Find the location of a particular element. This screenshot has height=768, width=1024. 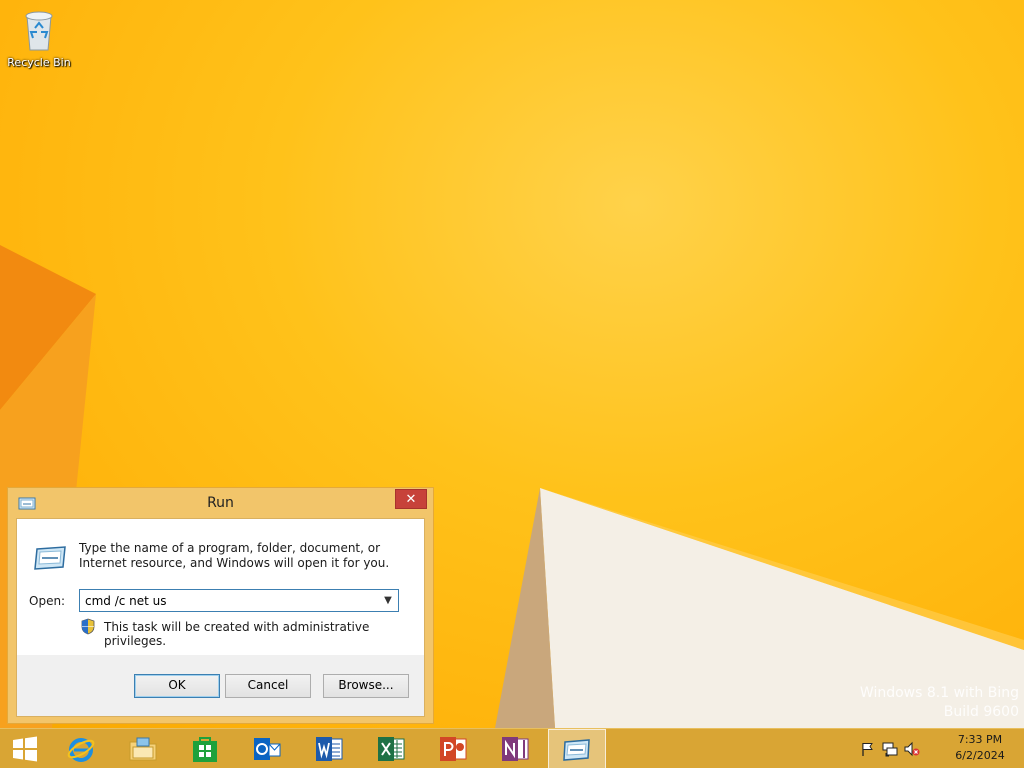

taskbar-internet-explorer is located at coordinates (81, 748).